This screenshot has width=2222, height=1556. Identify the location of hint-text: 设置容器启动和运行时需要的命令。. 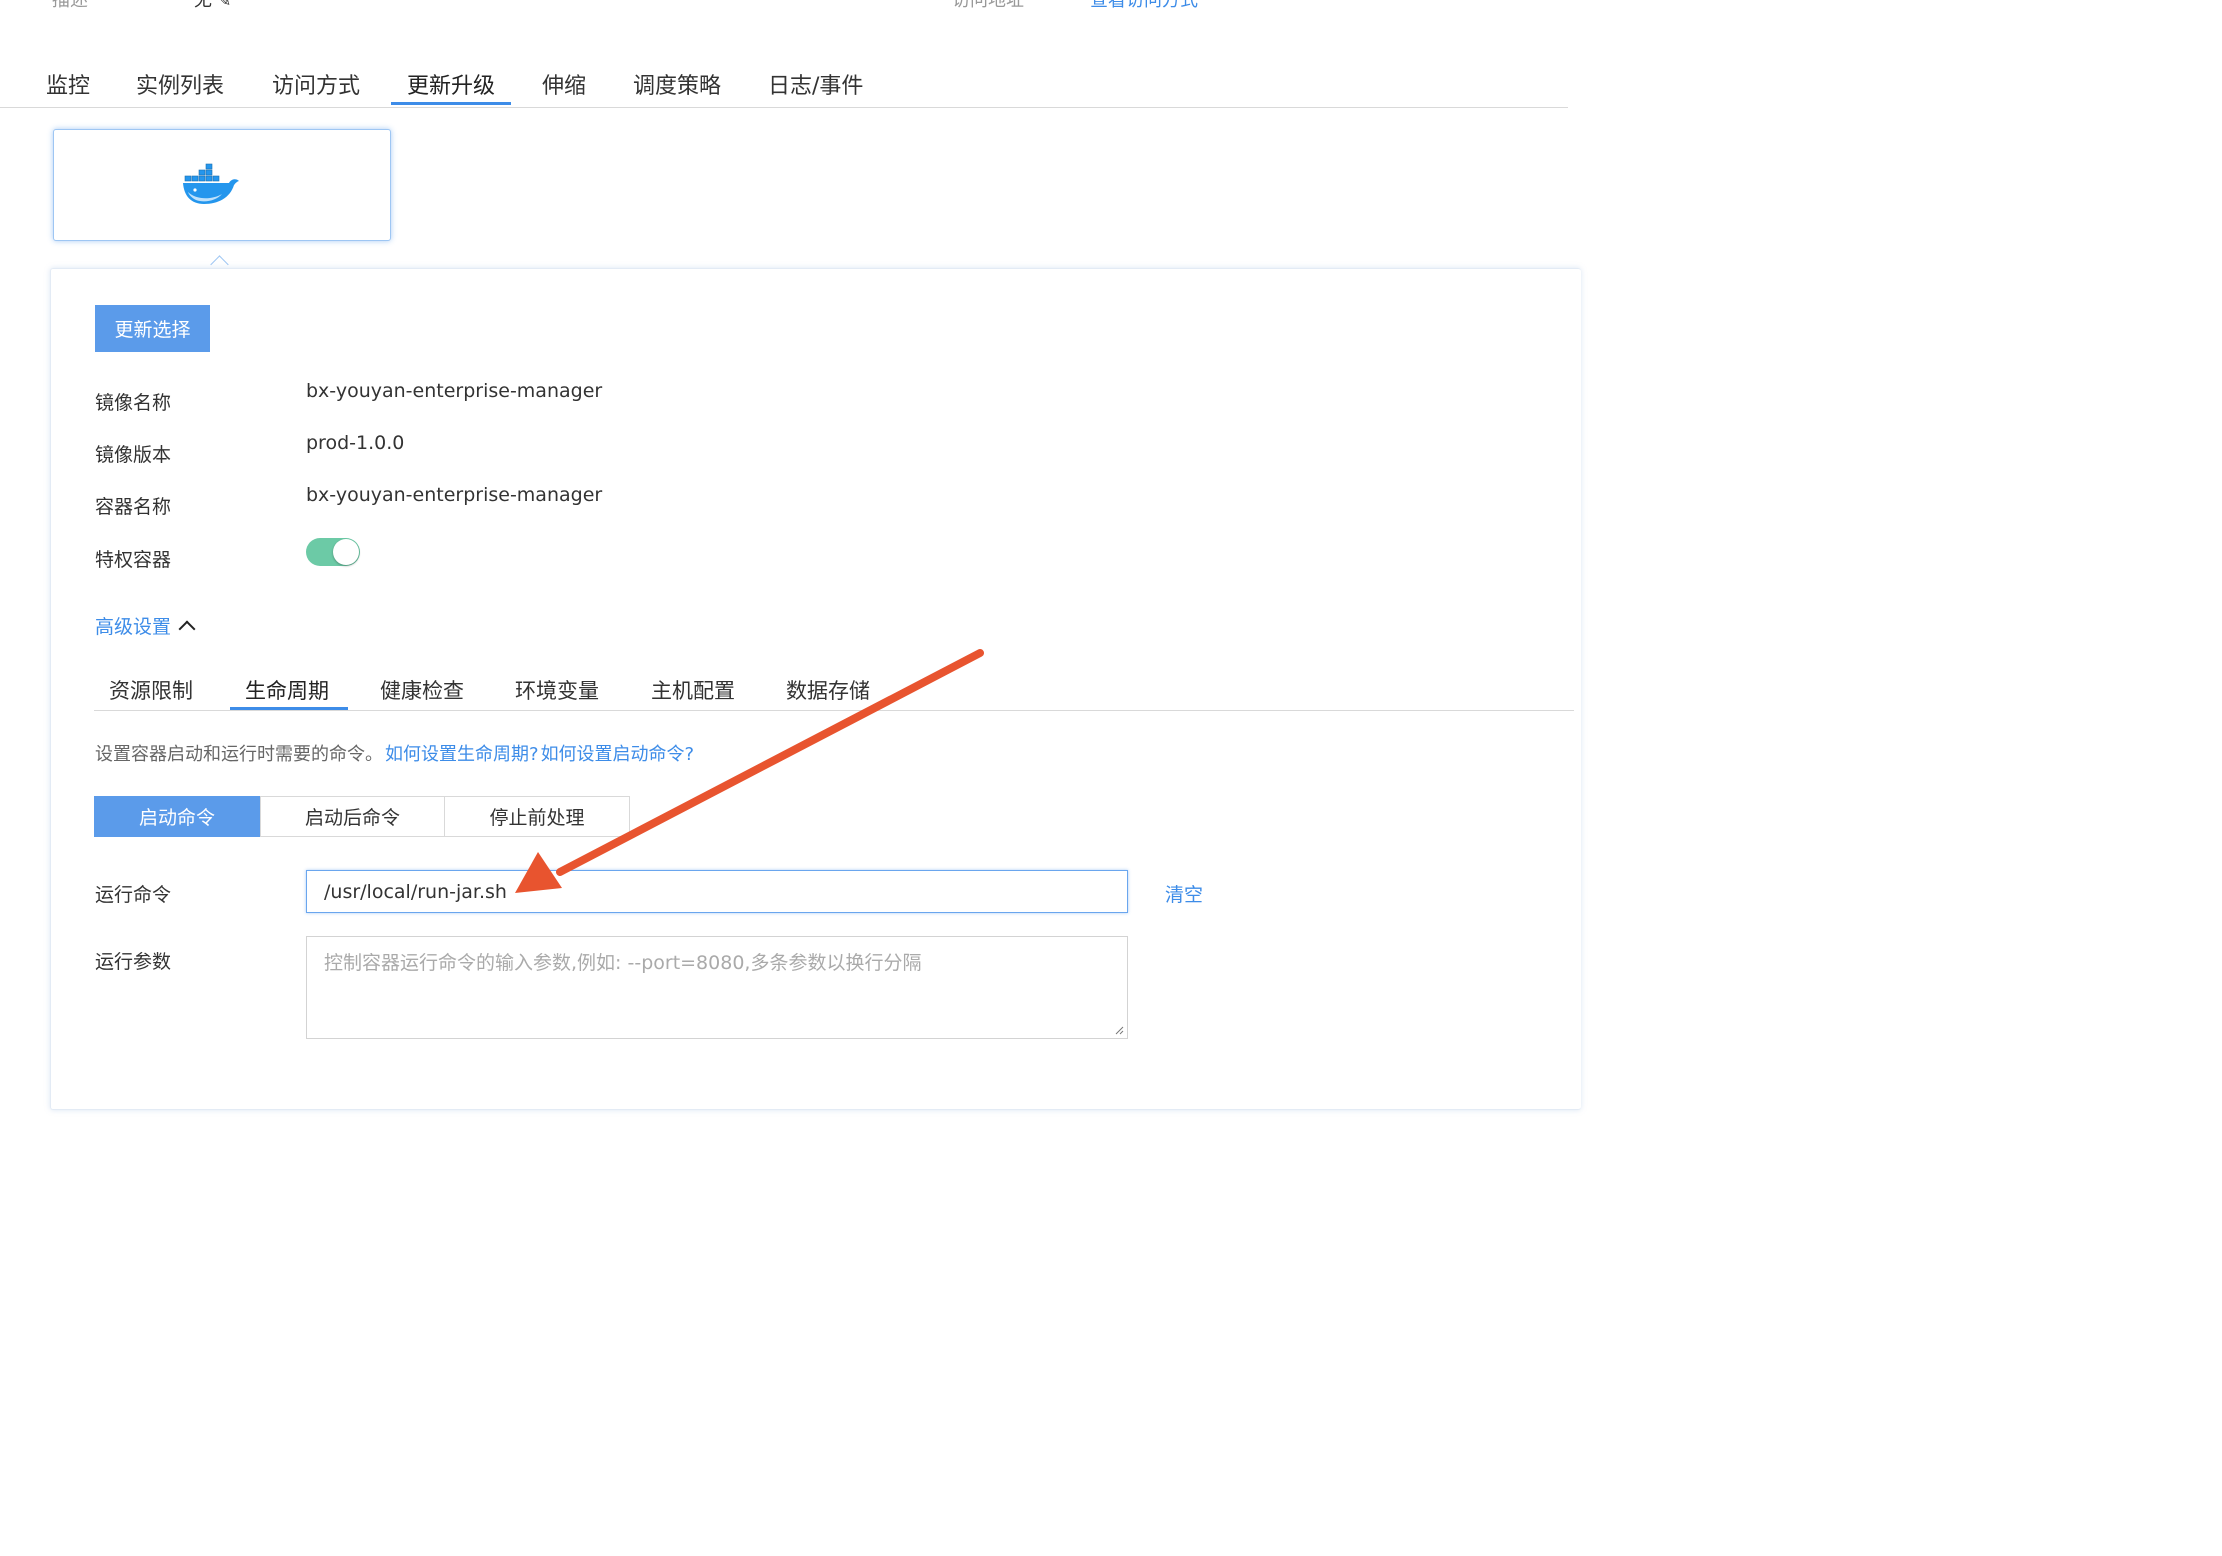
(239, 754).